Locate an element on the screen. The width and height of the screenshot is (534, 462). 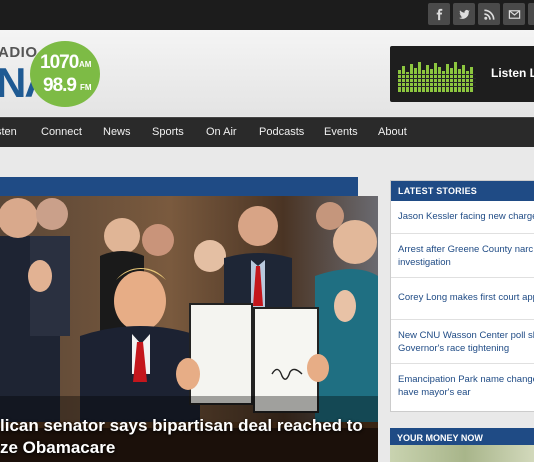
share-icon is located at coordinates (531, 14).